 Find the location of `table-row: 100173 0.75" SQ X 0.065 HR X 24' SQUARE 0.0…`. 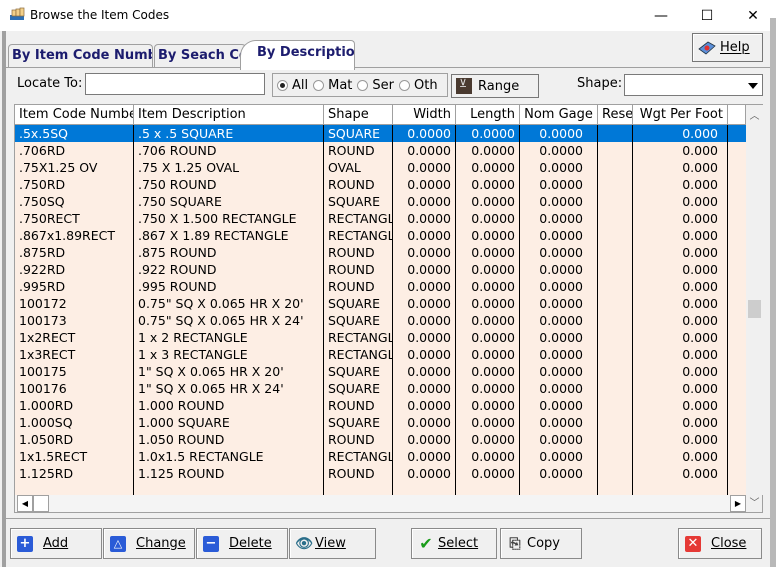

table-row: 100173 0.75" SQ X 0.065 HR X 24' SQUARE 0.0… is located at coordinates (380, 320).